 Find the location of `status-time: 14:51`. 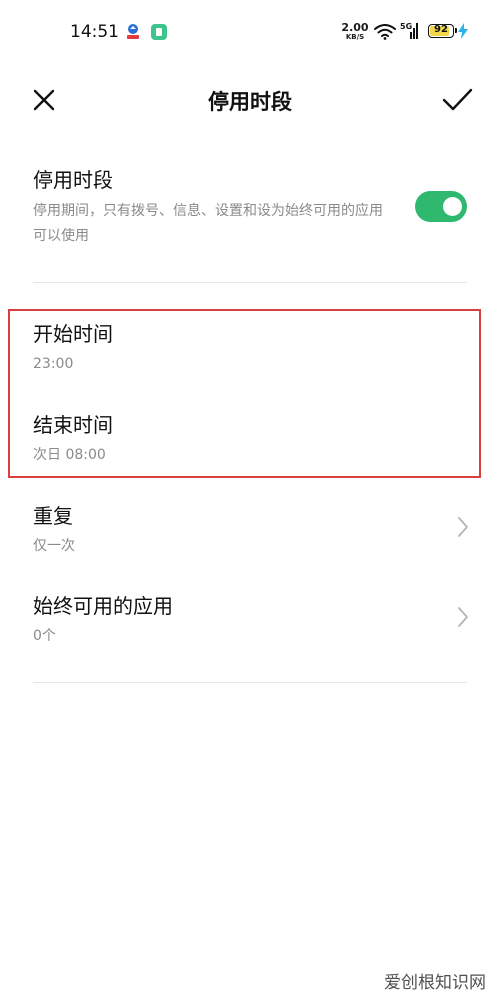

status-time: 14:51 is located at coordinates (94, 32).